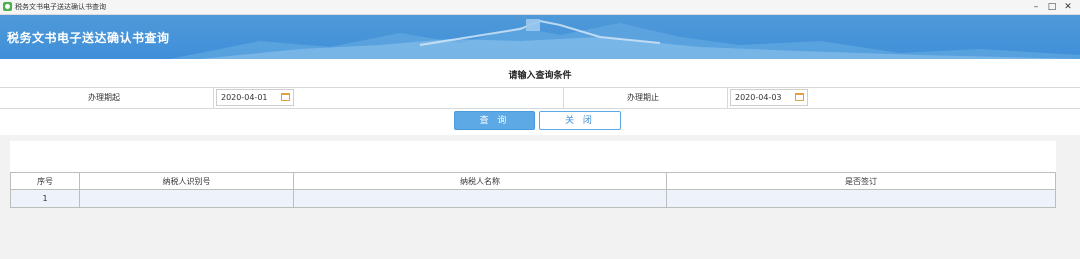 This screenshot has width=1080, height=259. Describe the element at coordinates (186, 181) in the screenshot. I see `column-header-taxpayer-id: 纳税人识别号` at that location.